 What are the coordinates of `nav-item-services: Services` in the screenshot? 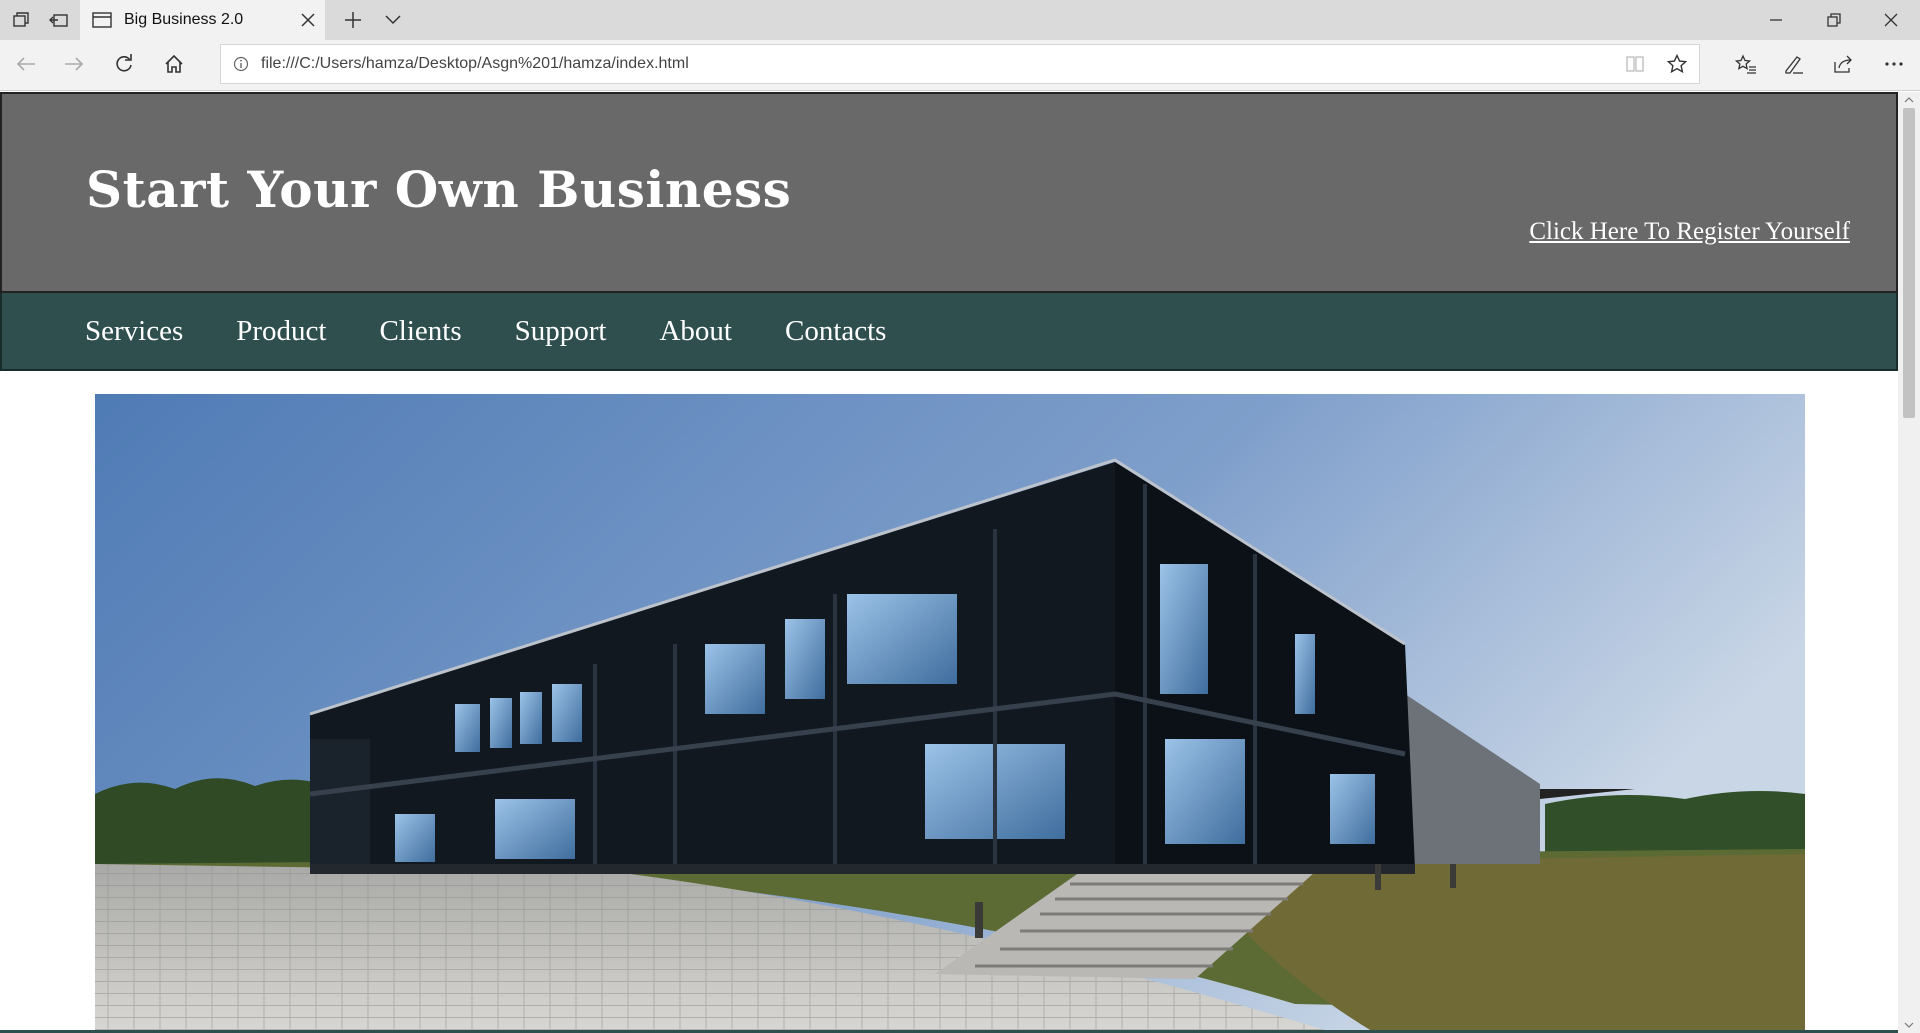 It's located at (134, 331).